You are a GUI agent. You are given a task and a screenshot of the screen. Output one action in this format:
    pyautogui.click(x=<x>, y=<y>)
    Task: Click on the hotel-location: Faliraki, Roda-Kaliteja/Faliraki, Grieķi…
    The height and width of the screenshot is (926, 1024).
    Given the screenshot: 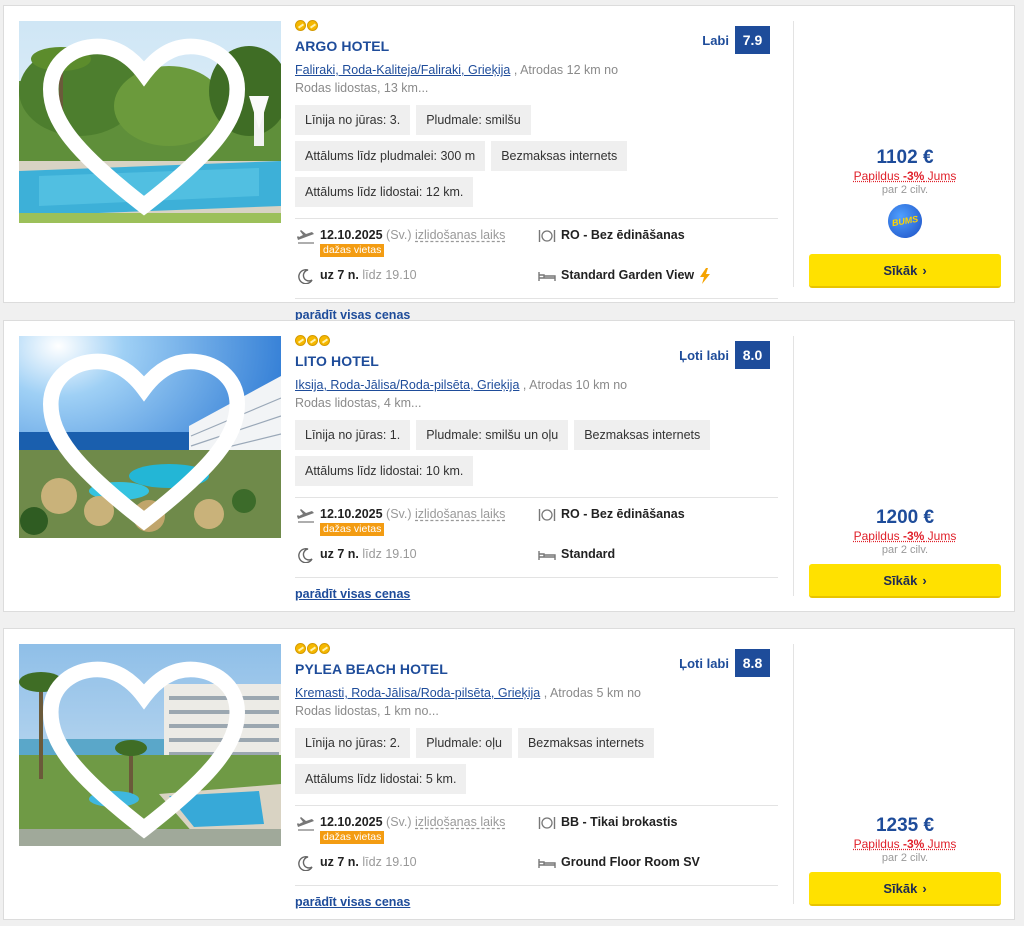 What is the action you would take?
    pyautogui.click(x=457, y=79)
    